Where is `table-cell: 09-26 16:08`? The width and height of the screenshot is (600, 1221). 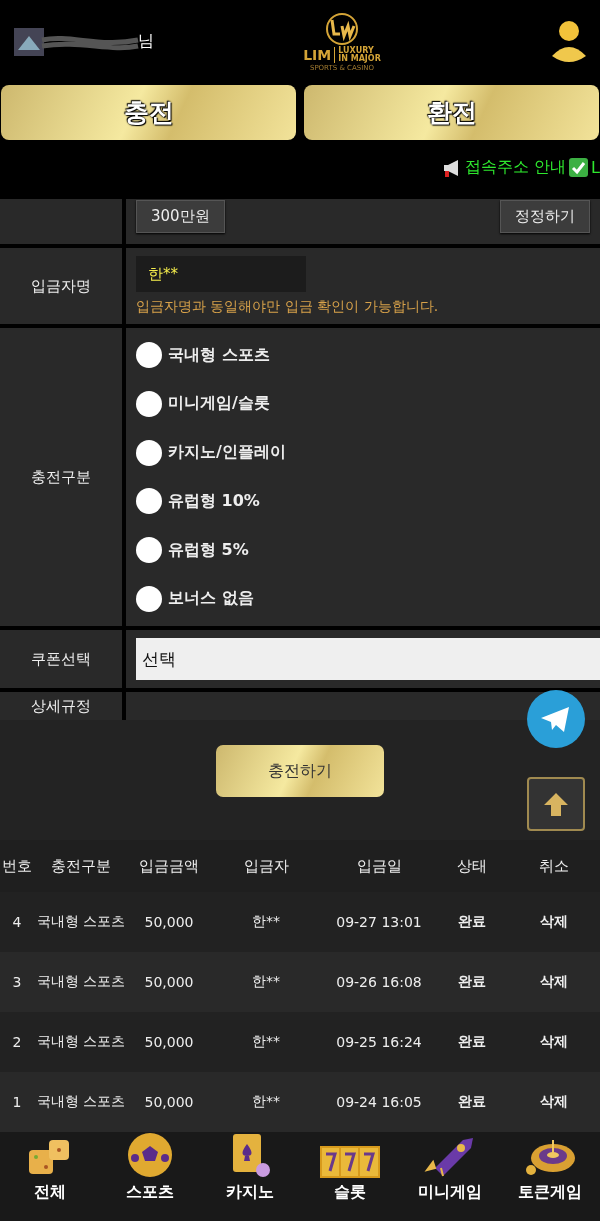
table-cell: 09-26 16:08 is located at coordinates (379, 982).